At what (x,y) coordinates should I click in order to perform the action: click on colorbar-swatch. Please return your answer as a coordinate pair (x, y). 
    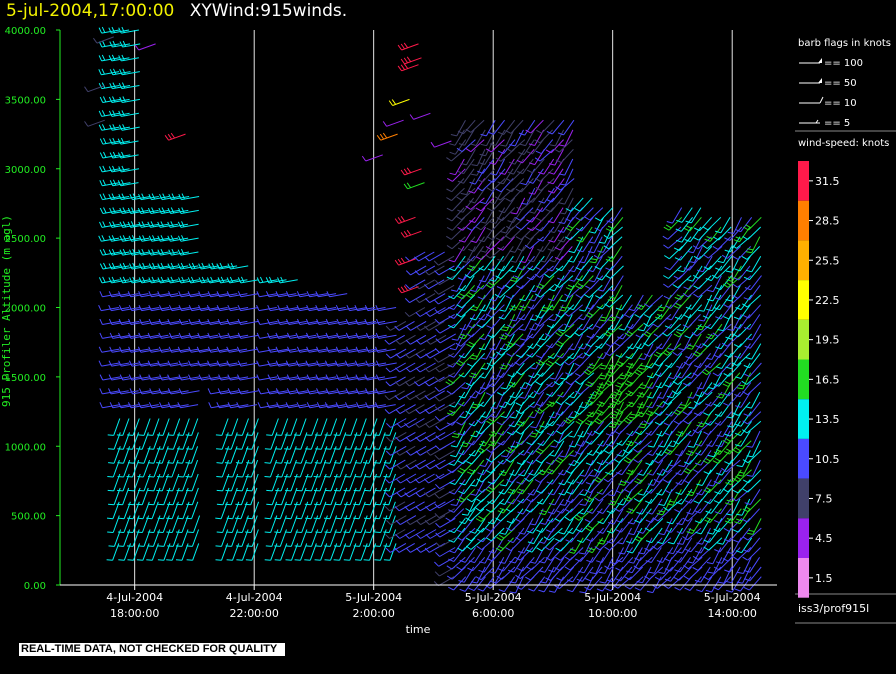
    Looking at the image, I should click on (803, 498).